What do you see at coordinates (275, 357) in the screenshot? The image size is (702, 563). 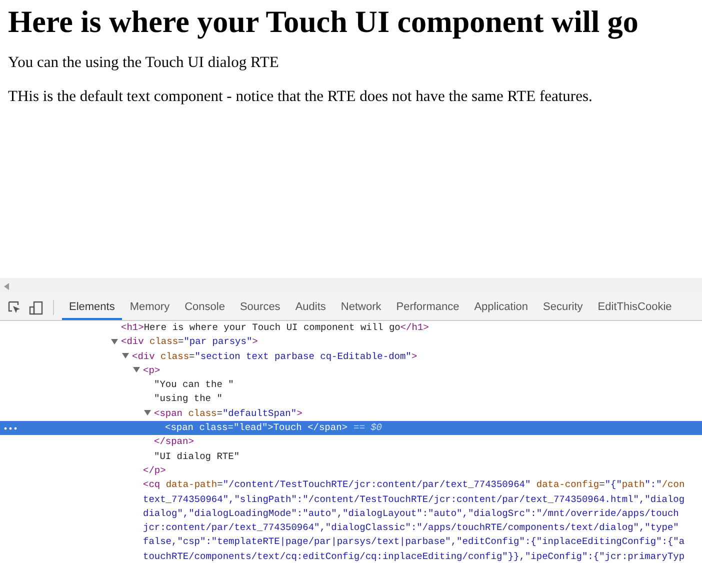 I see `code-line: <div class="section text parbase cq-Editable-dom">` at bounding box center [275, 357].